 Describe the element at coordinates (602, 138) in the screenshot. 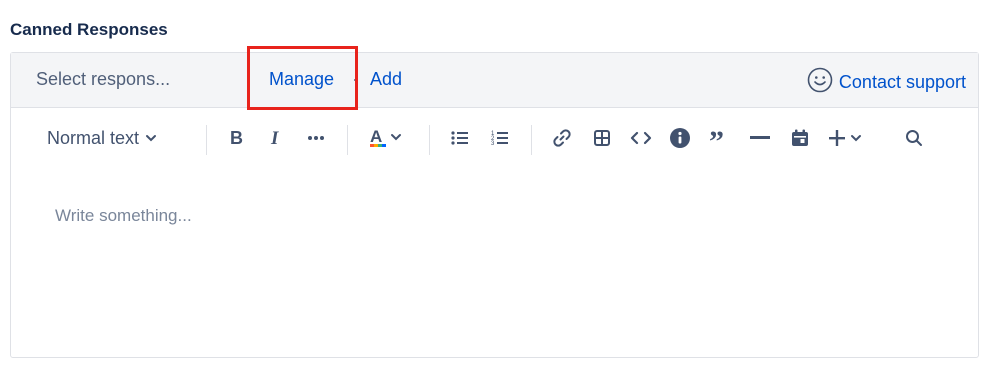

I see `table-icon` at that location.